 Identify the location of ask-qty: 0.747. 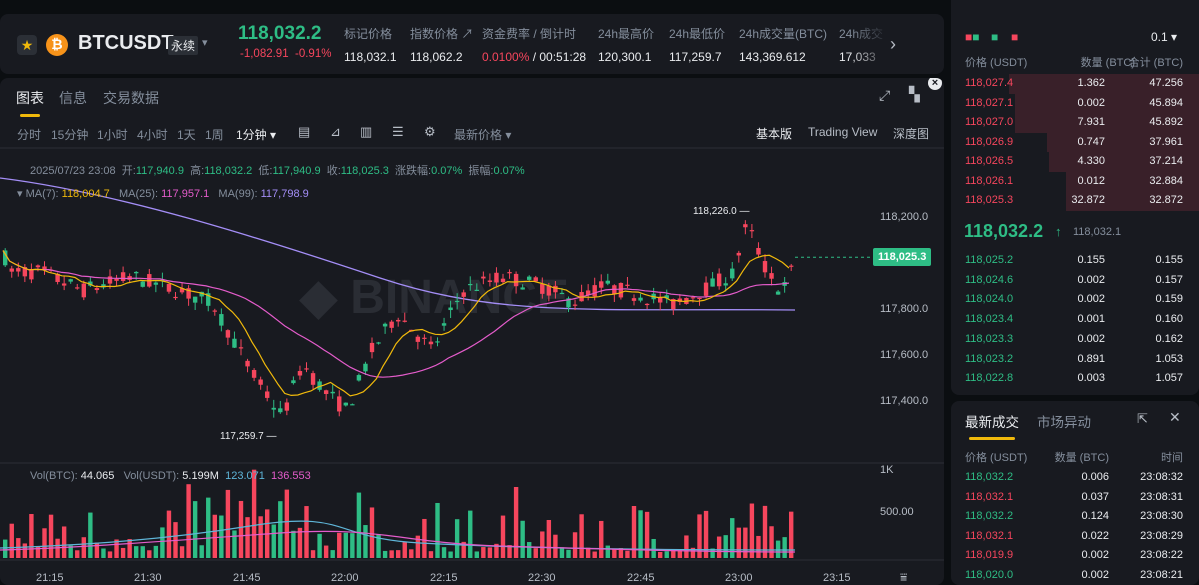
(1091, 141).